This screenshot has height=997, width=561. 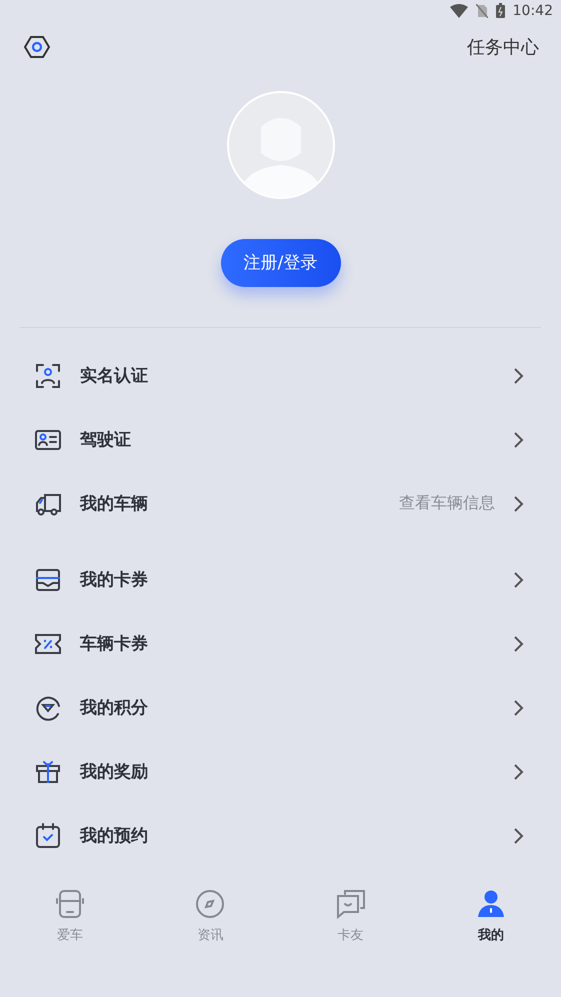 What do you see at coordinates (114, 772) in the screenshot?
I see `menu-label: 我的奖励` at bounding box center [114, 772].